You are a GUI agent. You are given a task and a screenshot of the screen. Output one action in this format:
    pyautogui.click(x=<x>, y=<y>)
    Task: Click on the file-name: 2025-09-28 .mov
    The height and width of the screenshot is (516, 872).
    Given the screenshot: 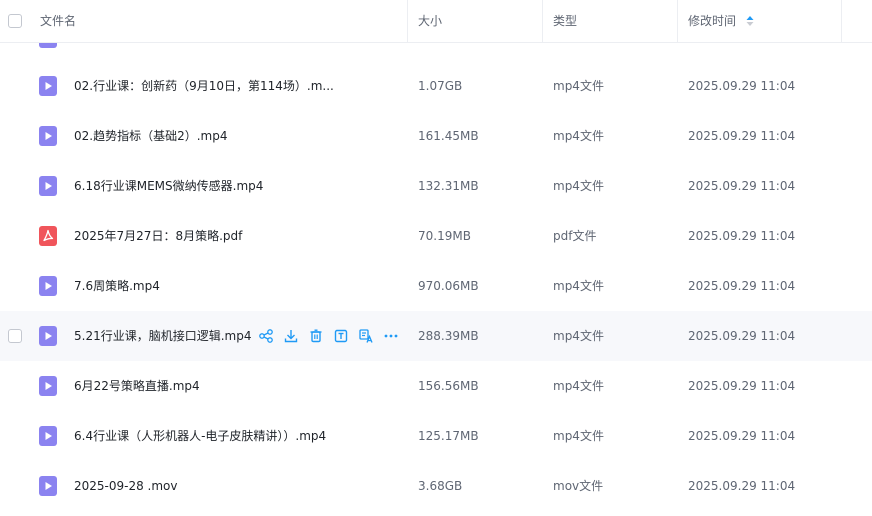 What is the action you would take?
    pyautogui.click(x=126, y=486)
    